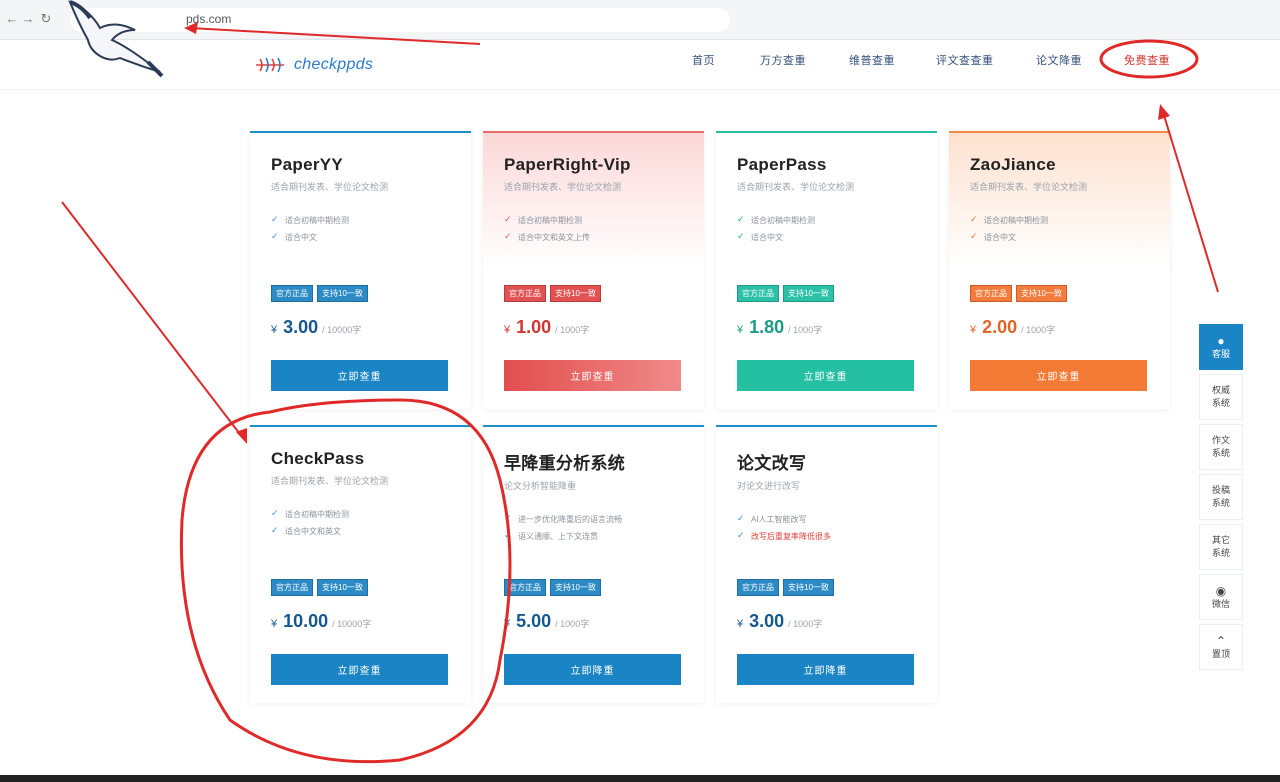 This screenshot has height=782, width=1280. I want to click on address-text: pds.com, so click(209, 19).